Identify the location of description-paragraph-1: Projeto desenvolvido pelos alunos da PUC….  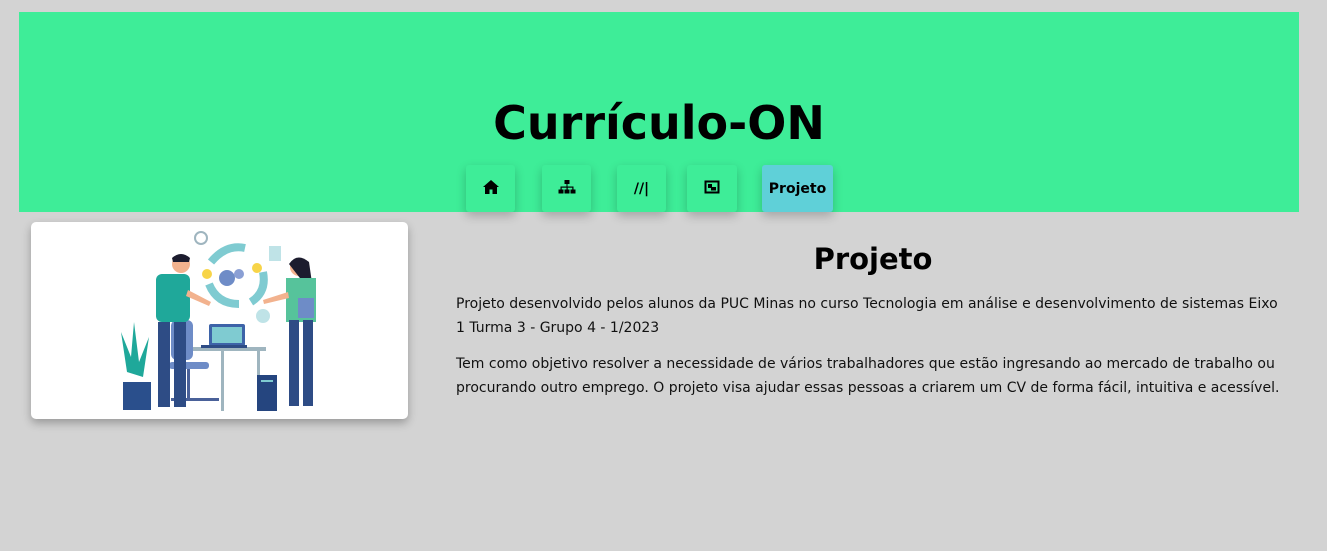
(867, 316).